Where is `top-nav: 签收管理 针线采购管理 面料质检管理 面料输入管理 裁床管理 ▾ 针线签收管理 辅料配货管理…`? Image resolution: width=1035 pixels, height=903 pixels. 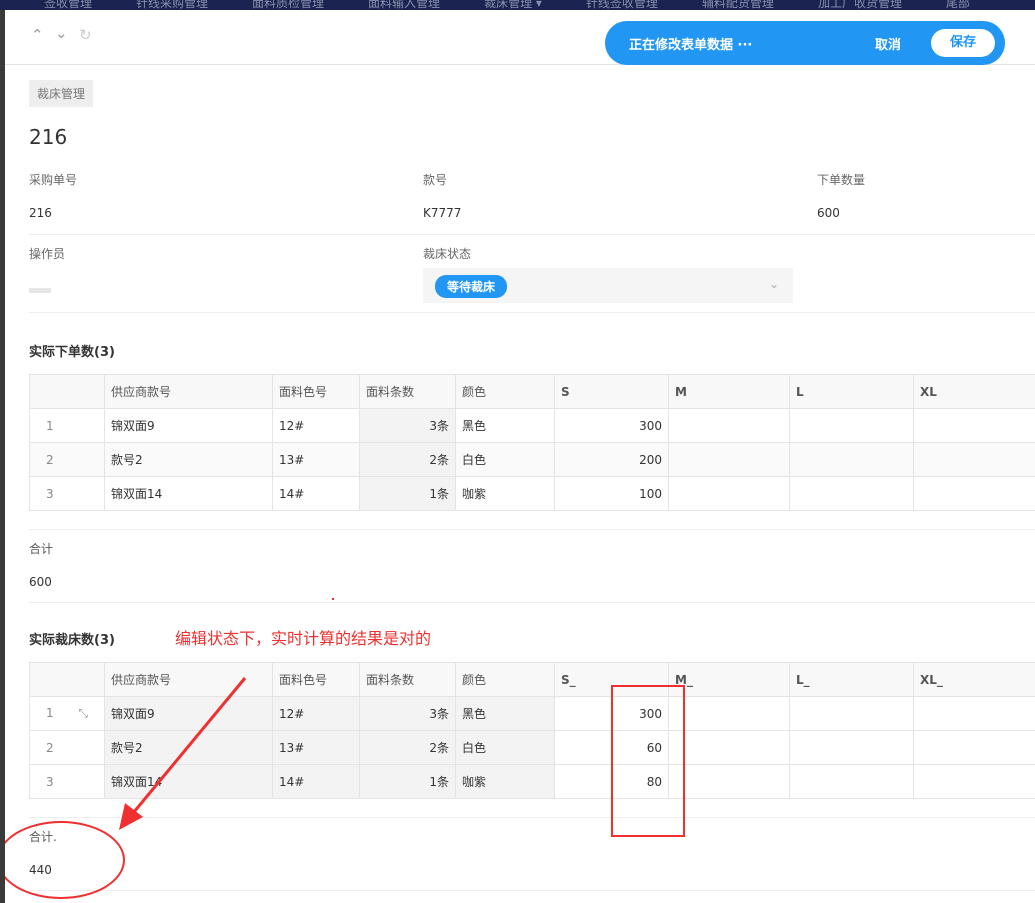 top-nav: 签收管理 针线采购管理 面料质检管理 面料输入管理 裁床管理 ▾ 针线签收管理 辅料配货管理… is located at coordinates (517, 5).